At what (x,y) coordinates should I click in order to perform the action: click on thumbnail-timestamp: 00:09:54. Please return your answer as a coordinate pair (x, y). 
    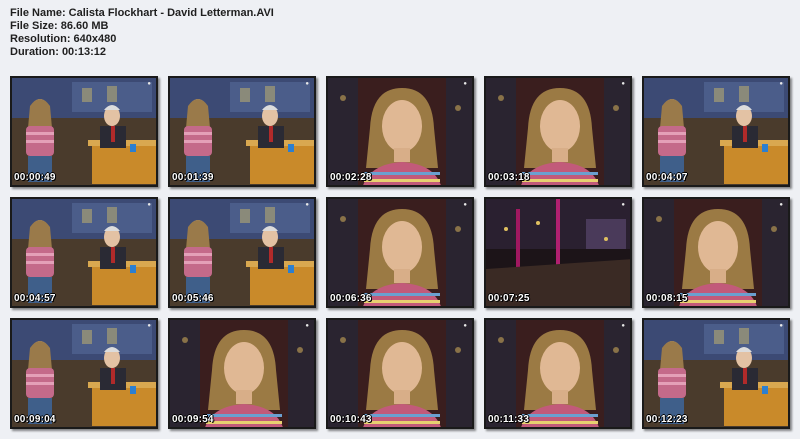
    Looking at the image, I should click on (193, 419).